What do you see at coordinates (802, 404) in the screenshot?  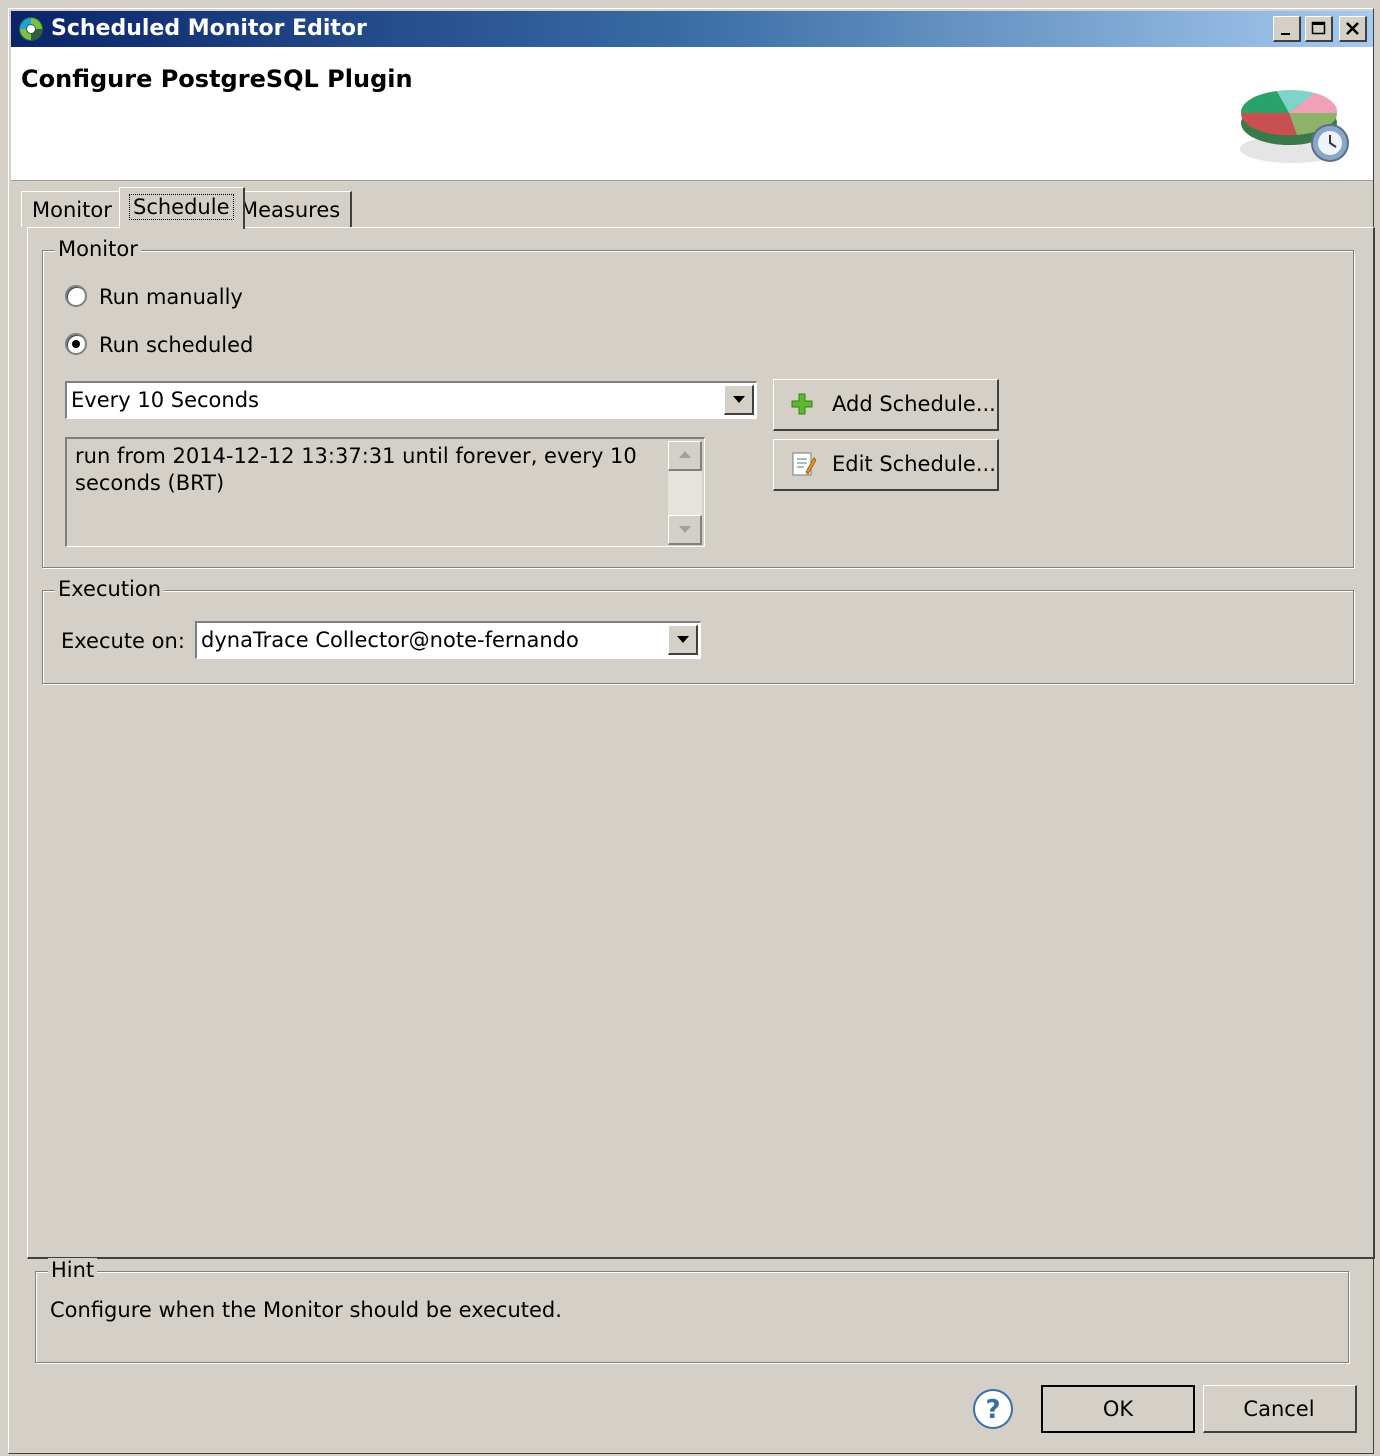 I see `add-icon` at bounding box center [802, 404].